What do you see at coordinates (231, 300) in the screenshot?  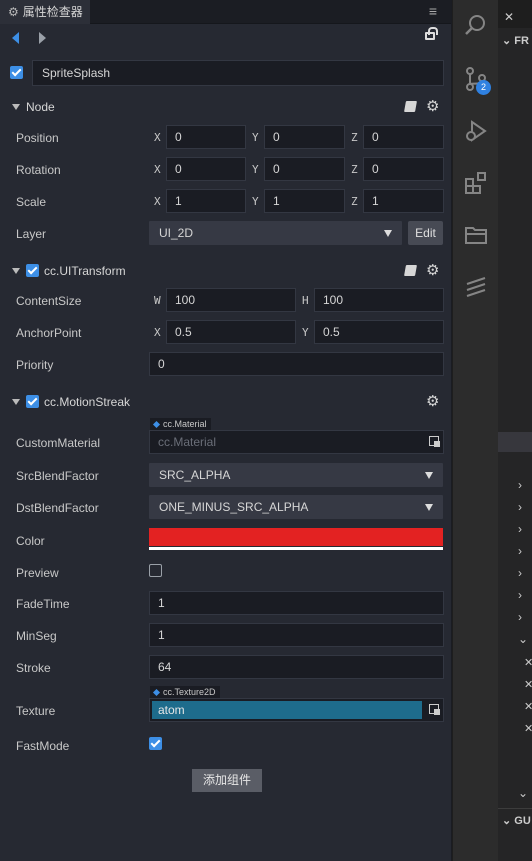 I see `content-size-w-input: 100` at bounding box center [231, 300].